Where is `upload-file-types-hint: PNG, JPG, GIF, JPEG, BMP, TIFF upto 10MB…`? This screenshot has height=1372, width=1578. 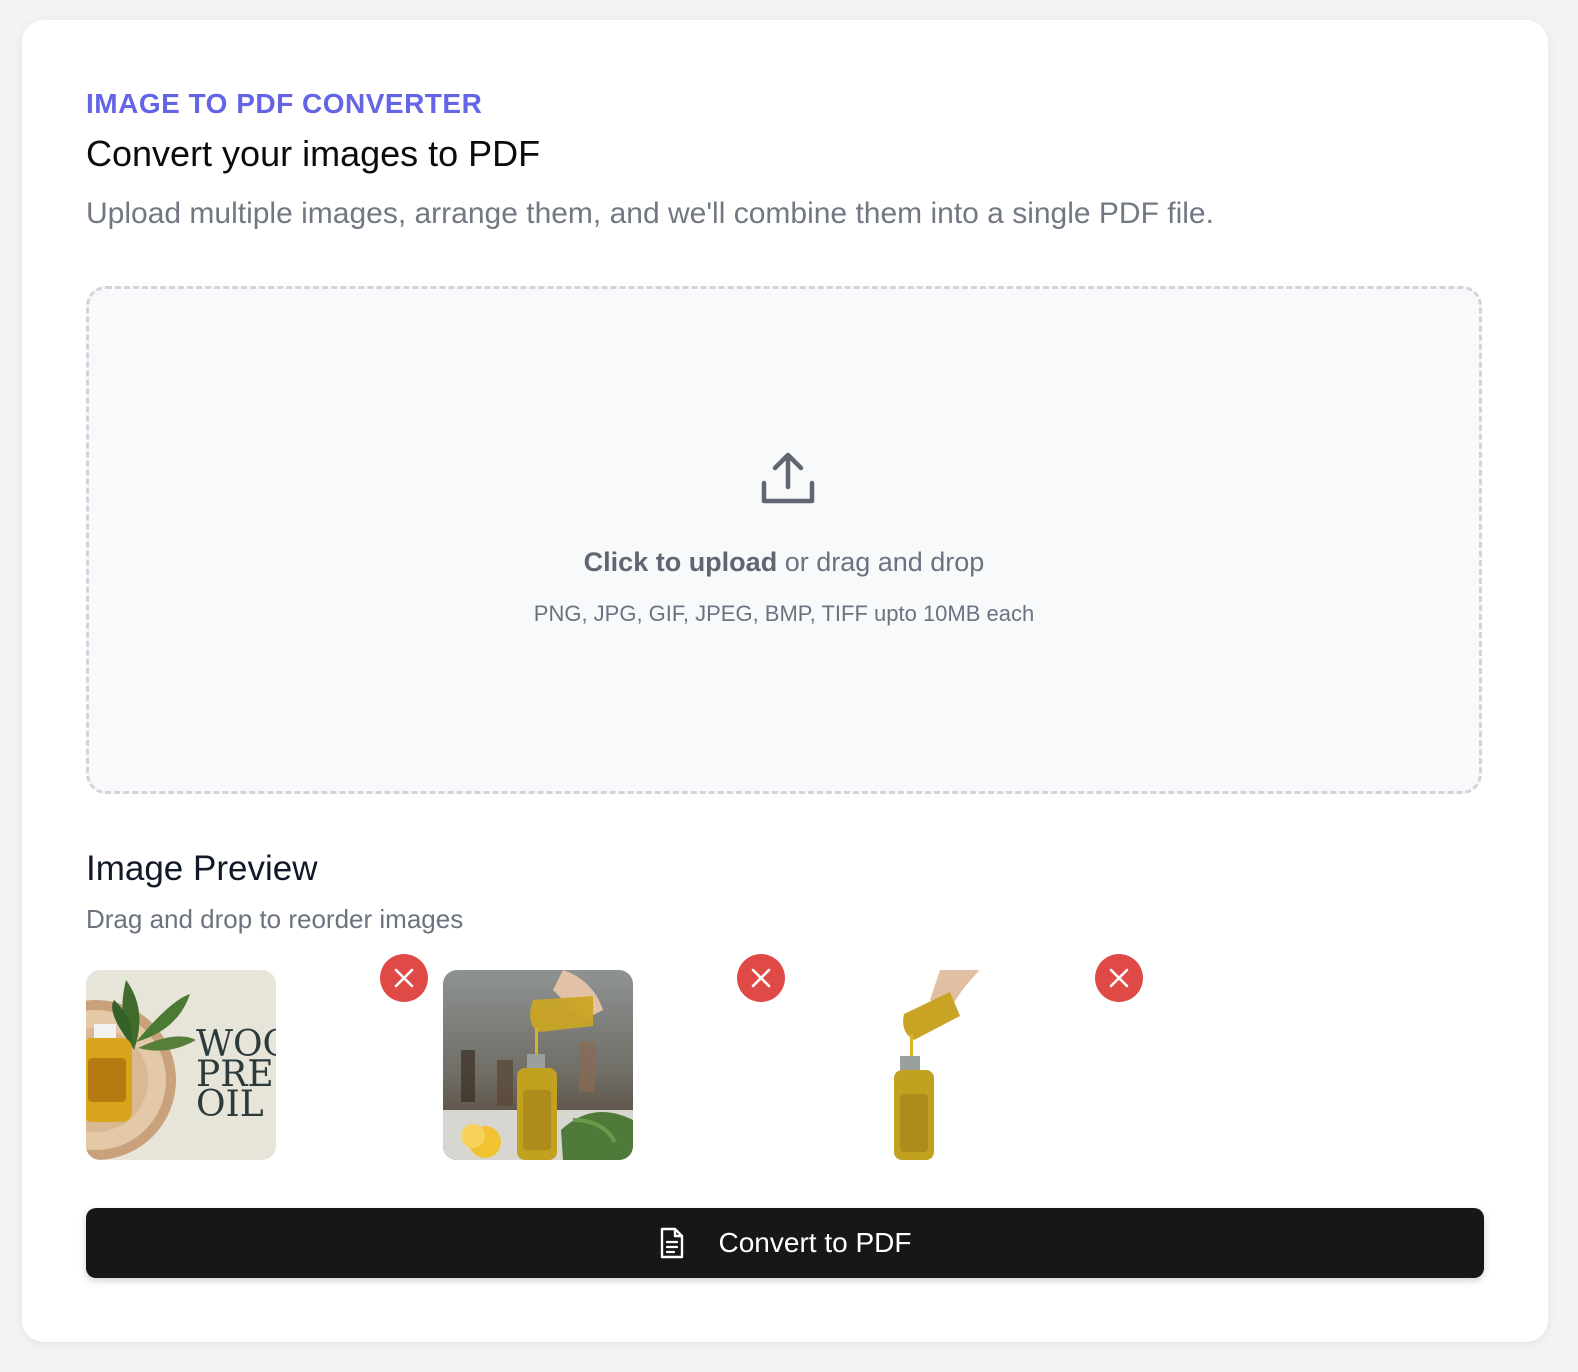 upload-file-types-hint: PNG, JPG, GIF, JPEG, BMP, TIFF upto 10MB… is located at coordinates (784, 613).